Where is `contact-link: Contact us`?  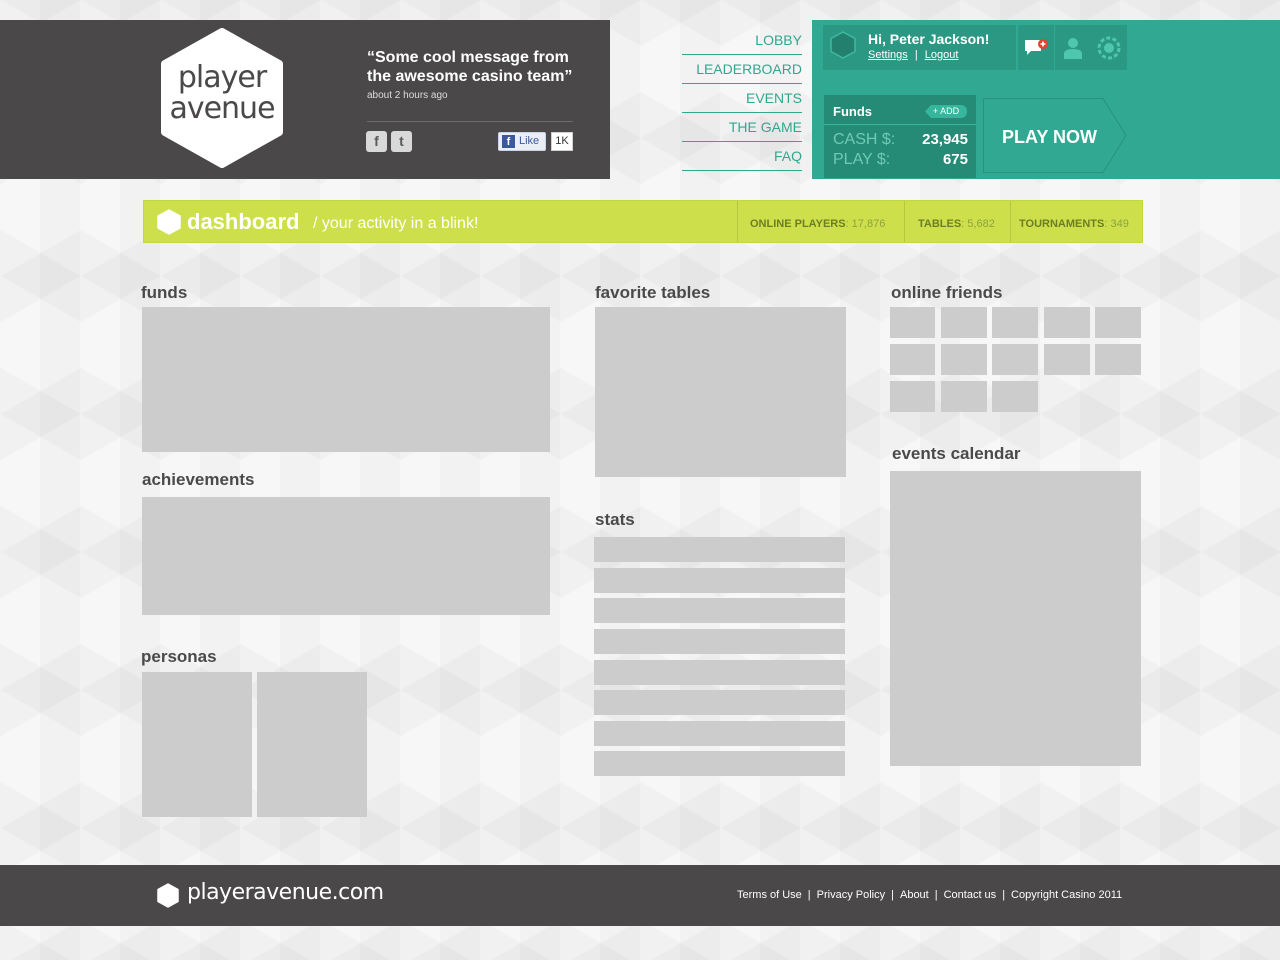
contact-link: Contact us is located at coordinates (970, 895).